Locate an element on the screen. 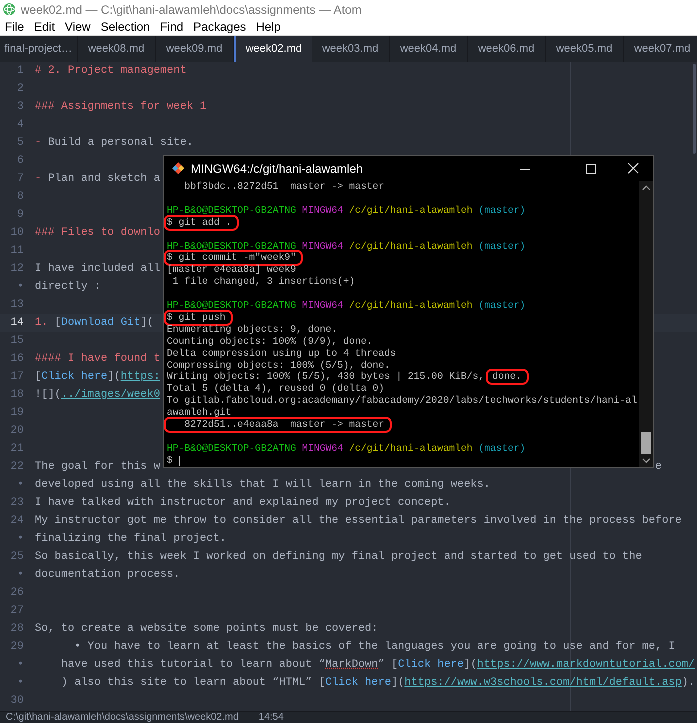 The height and width of the screenshot is (723, 697). tab: week04.md is located at coordinates (429, 49).